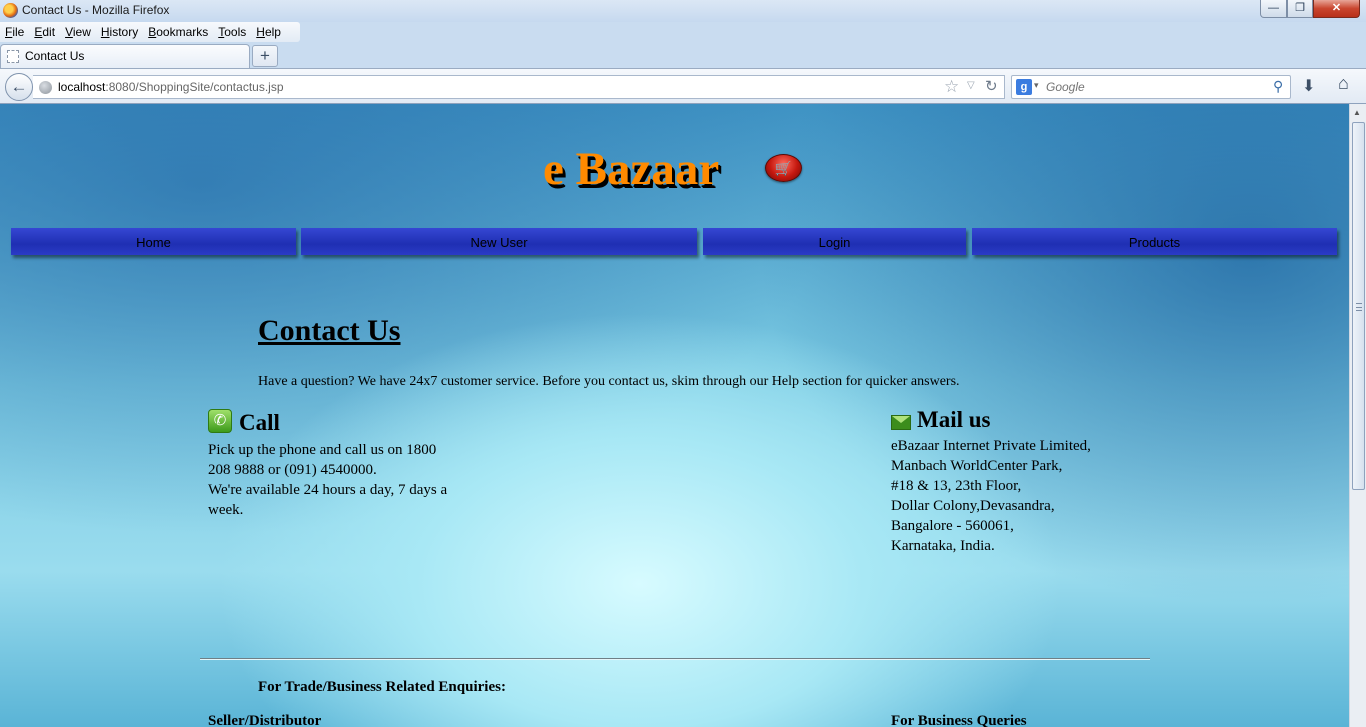 The width and height of the screenshot is (1366, 727). Describe the element at coordinates (45, 87) in the screenshot. I see `globe-icon` at that location.